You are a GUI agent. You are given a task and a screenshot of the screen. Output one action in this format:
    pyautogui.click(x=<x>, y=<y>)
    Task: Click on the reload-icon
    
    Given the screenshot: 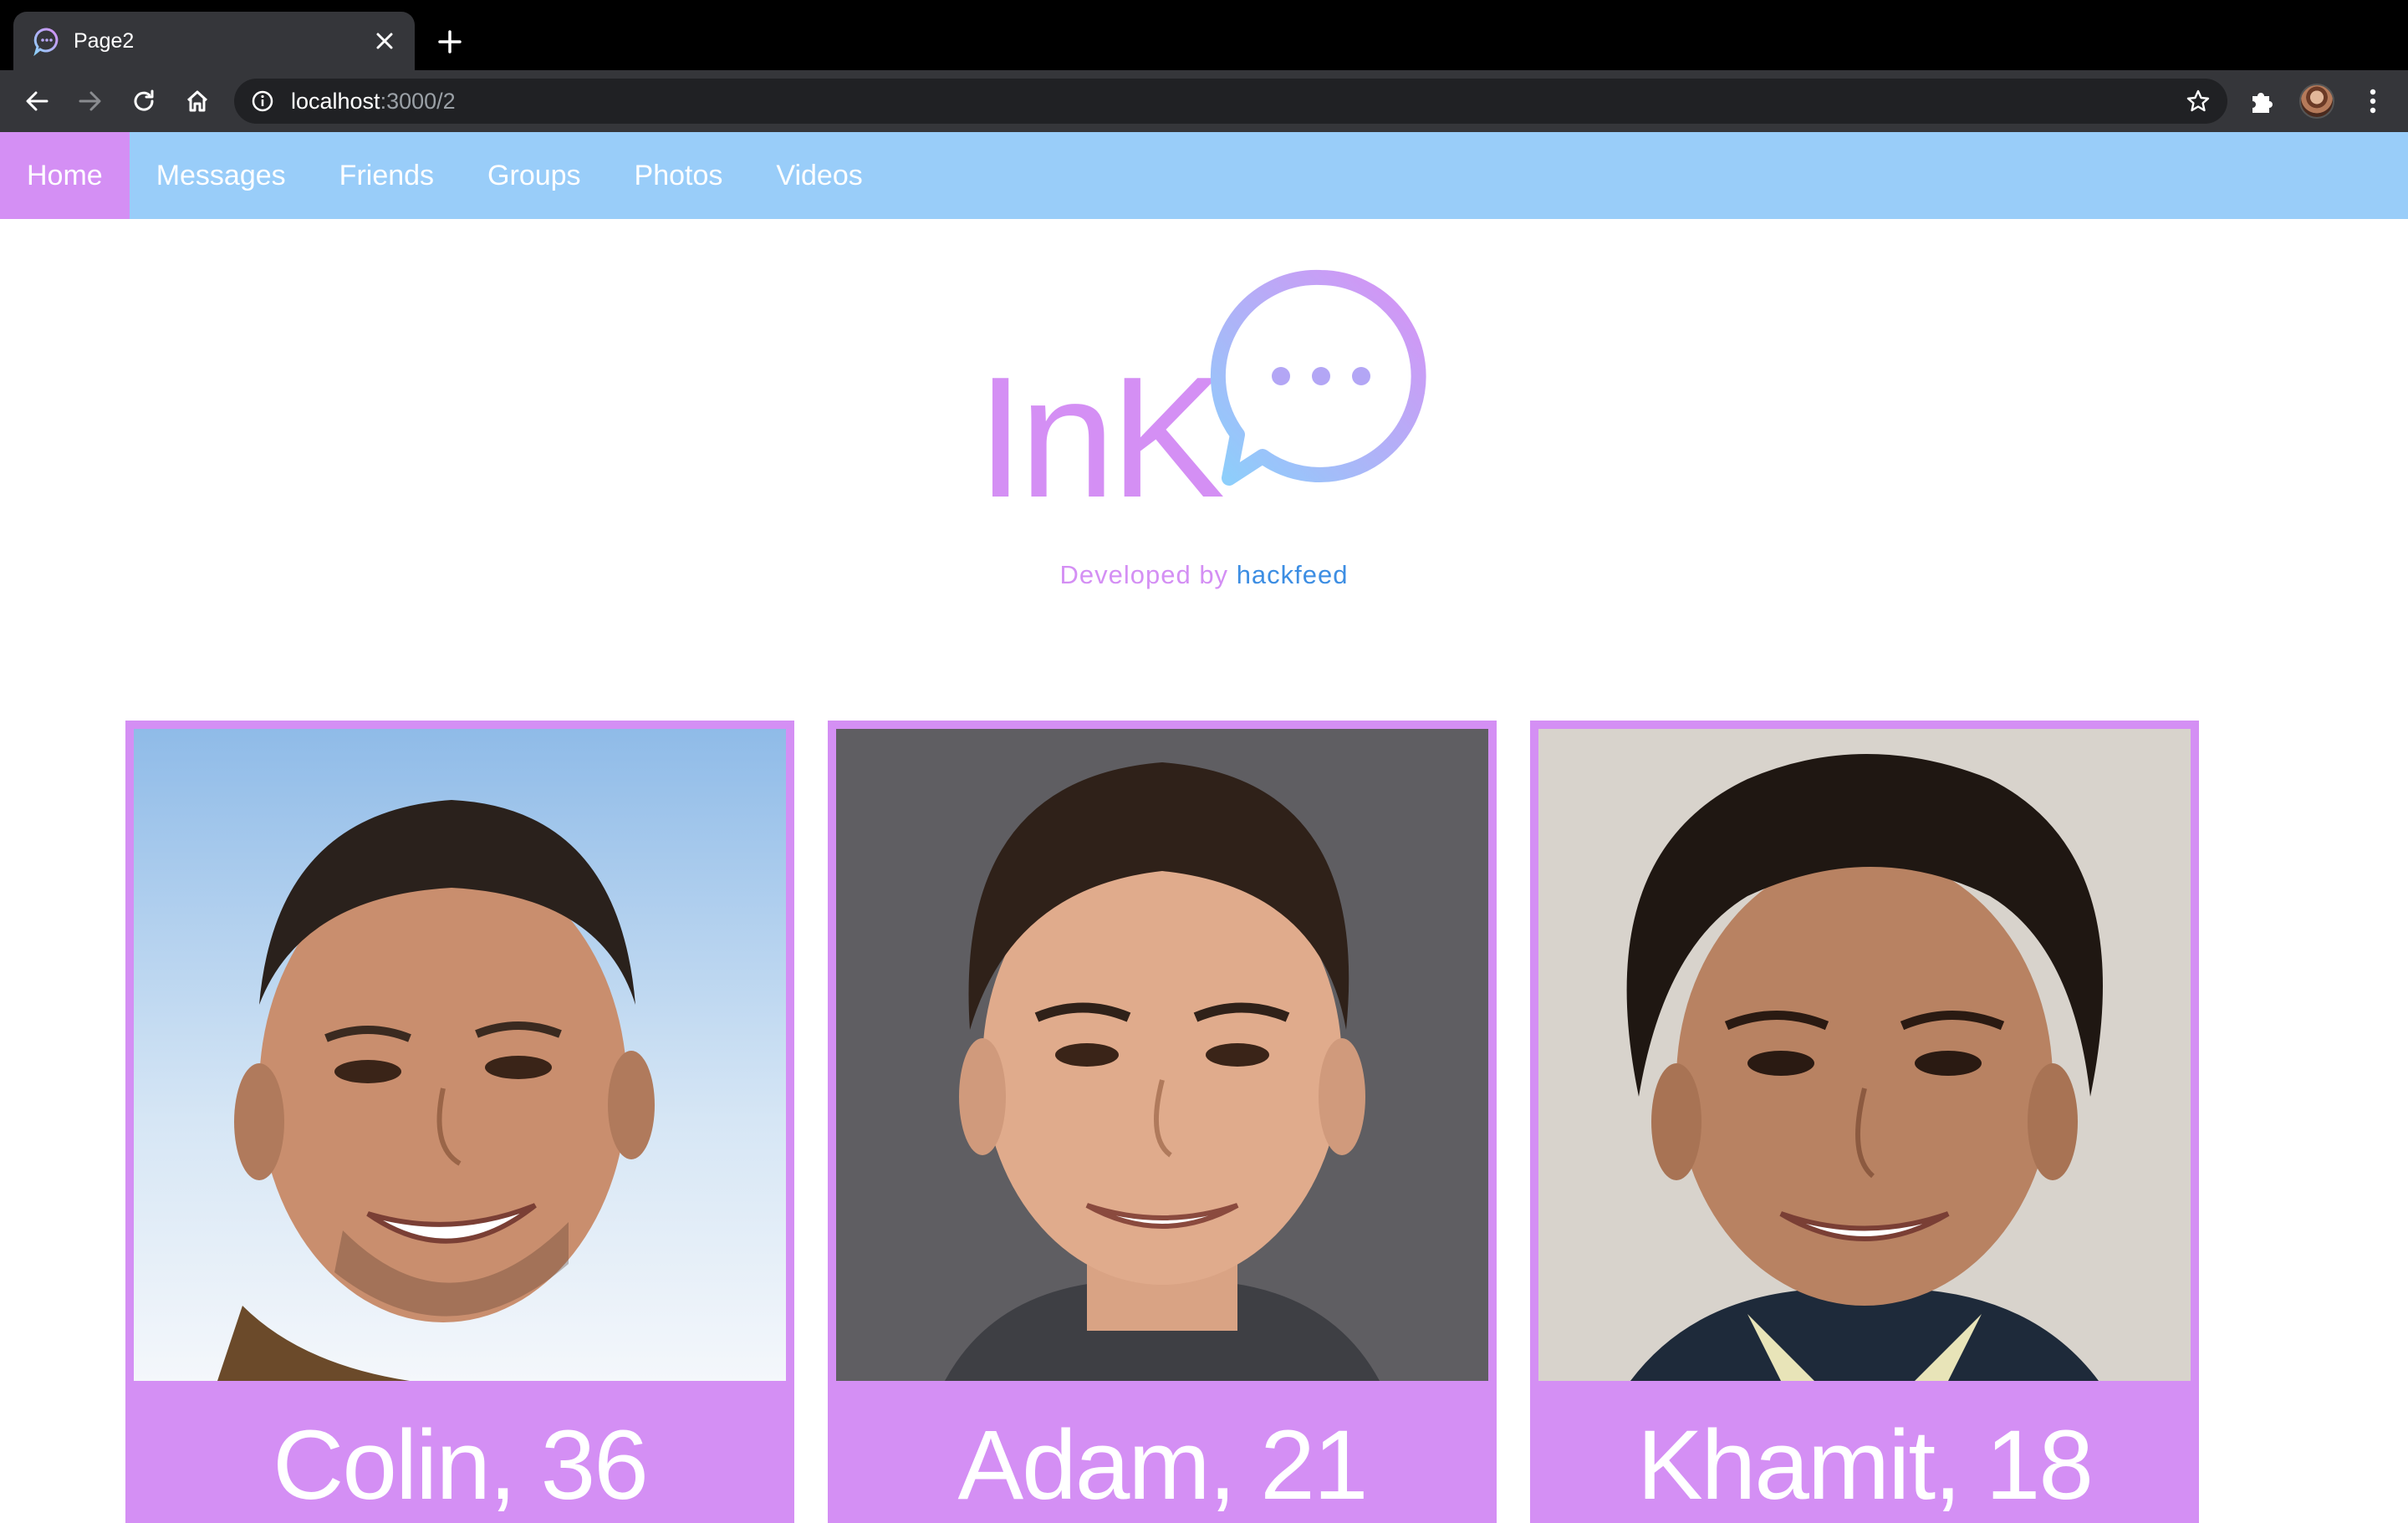 What is the action you would take?
    pyautogui.click(x=143, y=102)
    